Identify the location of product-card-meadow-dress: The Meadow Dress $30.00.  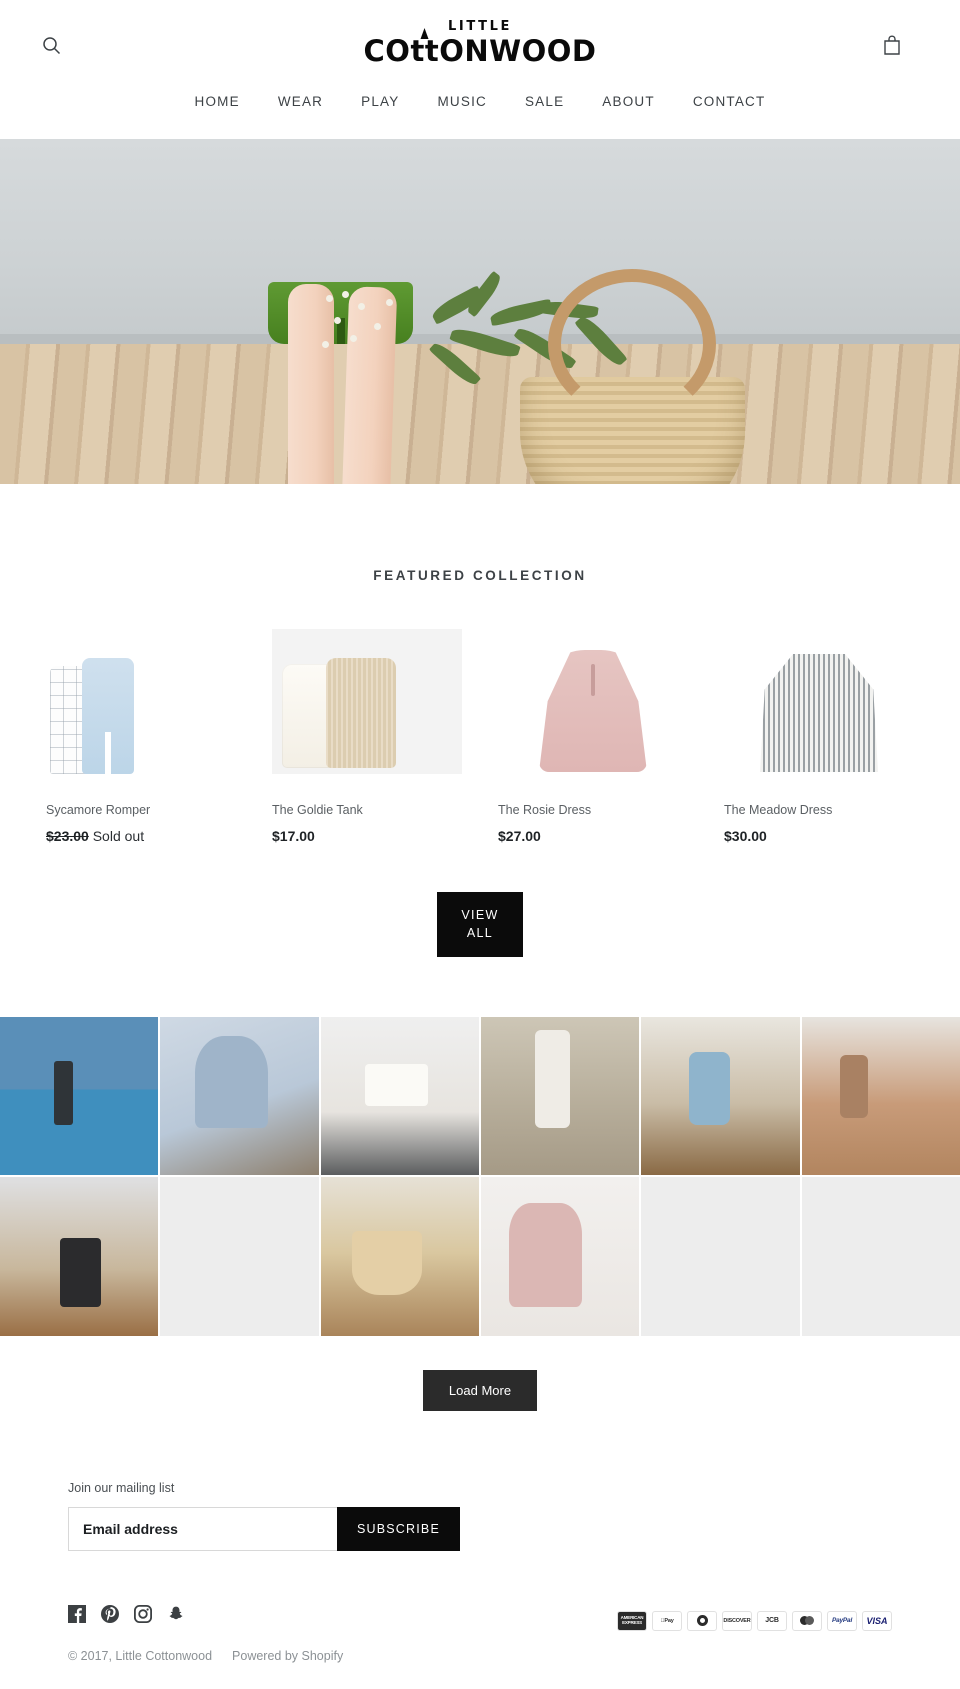
(819, 736).